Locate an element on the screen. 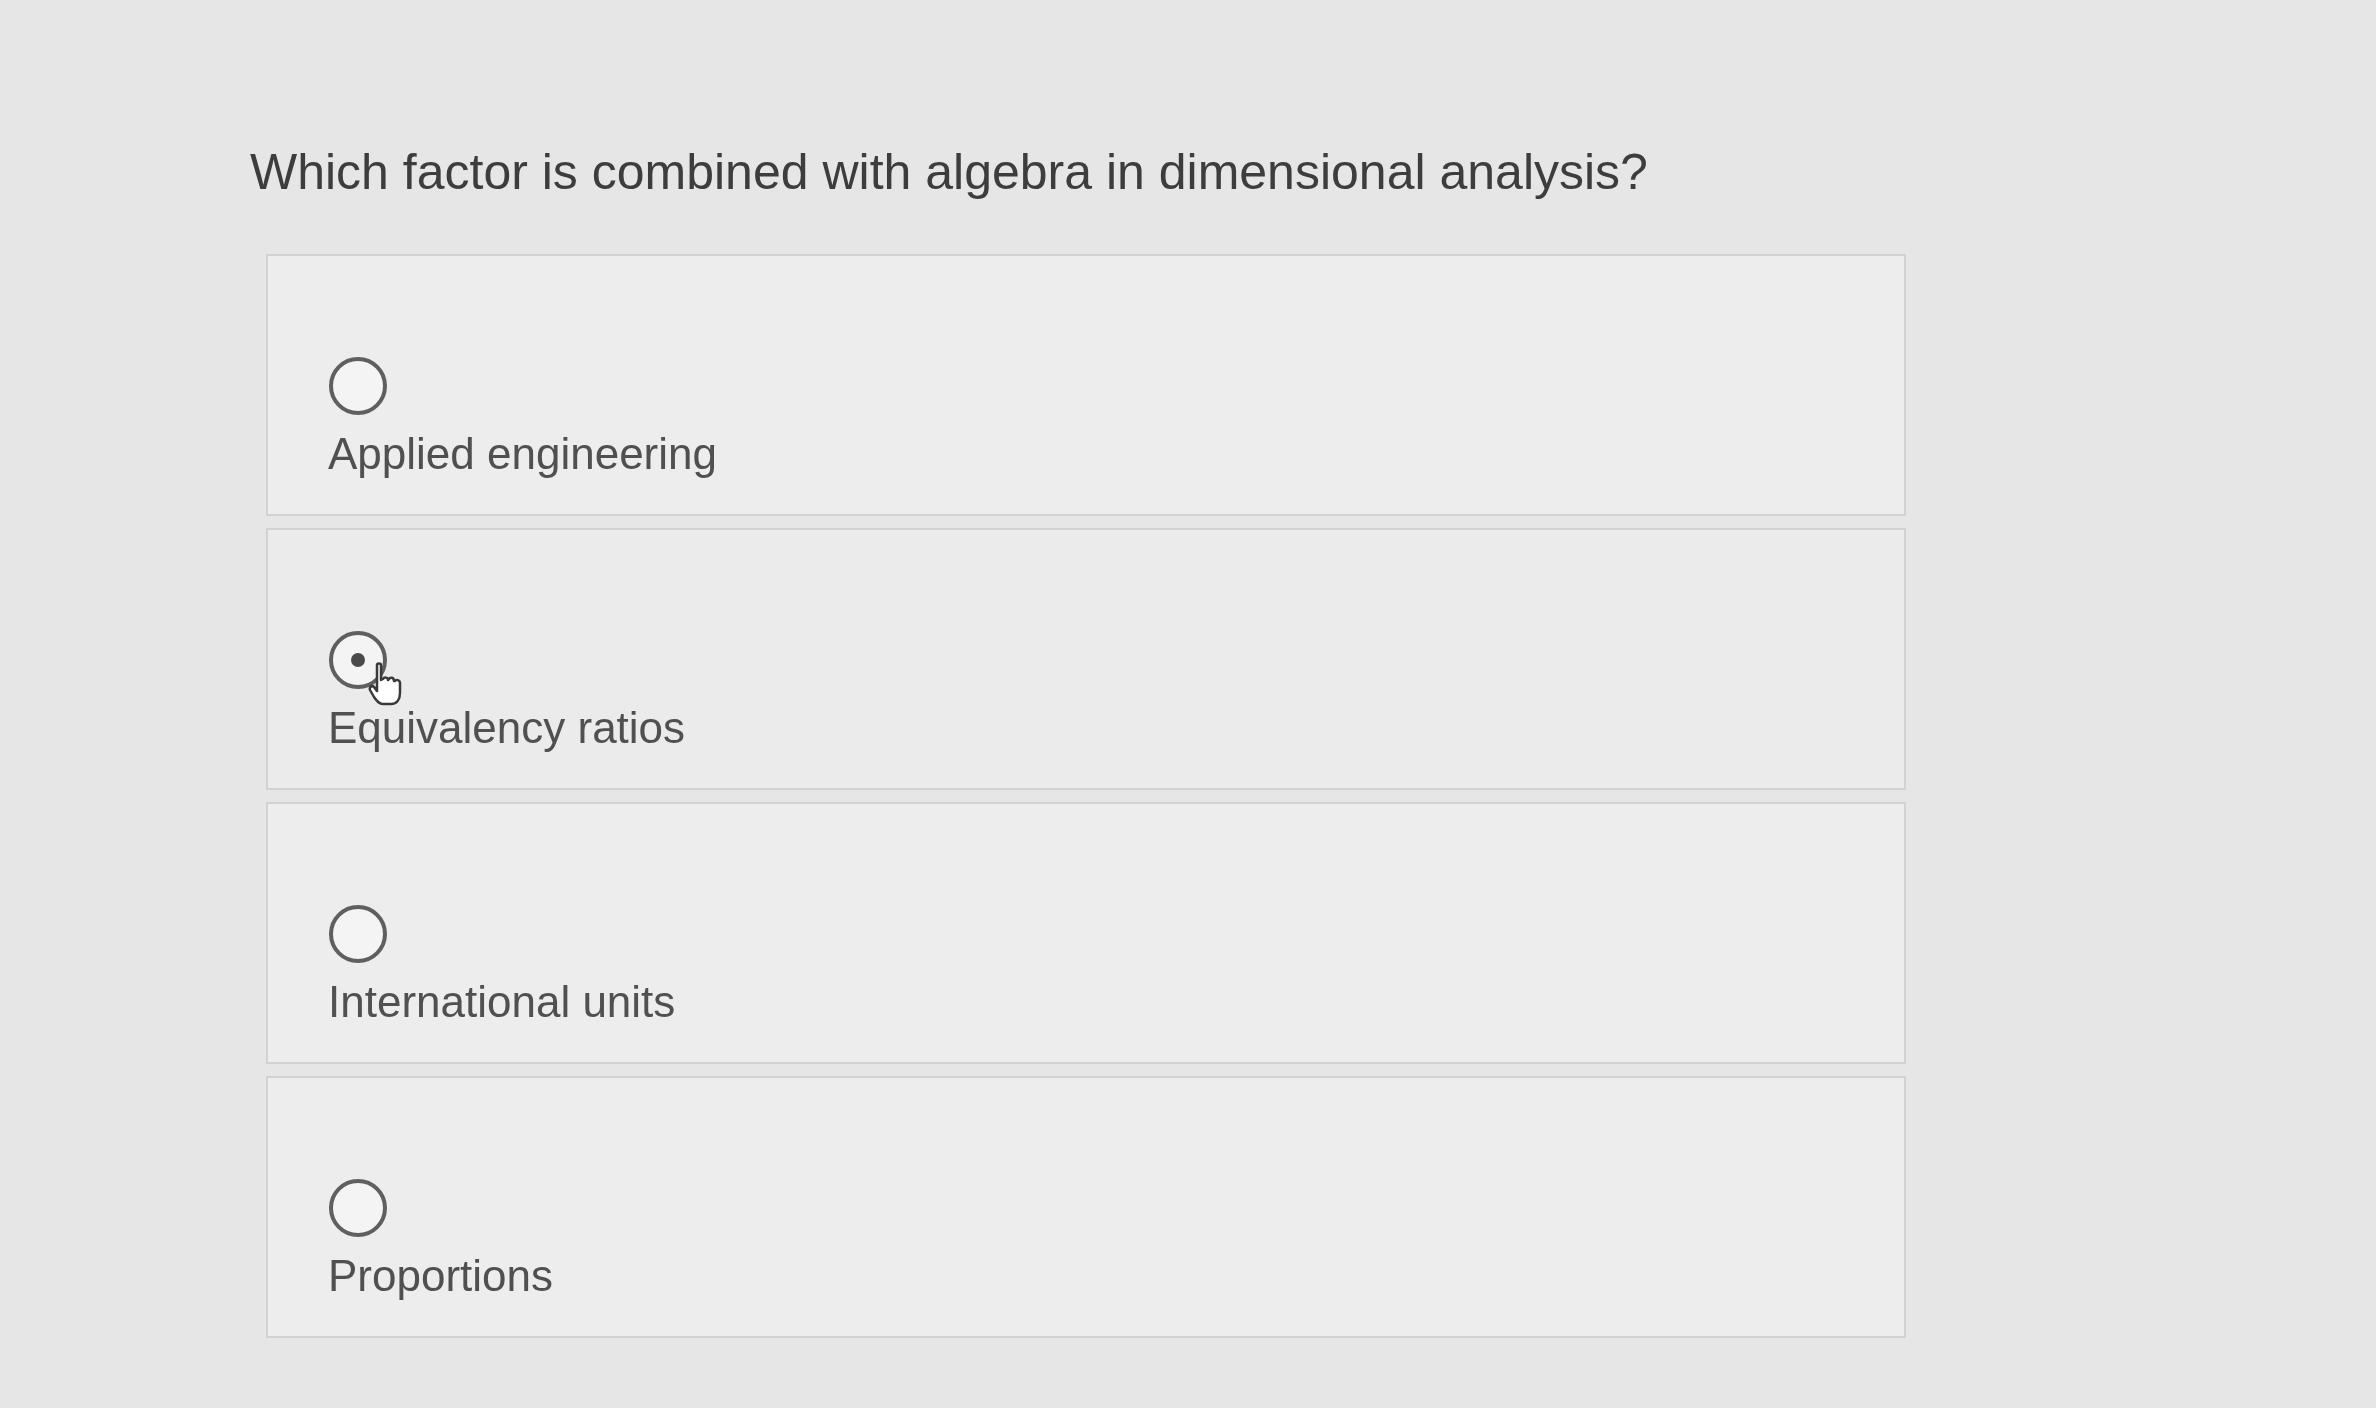 The width and height of the screenshot is (2376, 1408). question-text: Which factor is combined with algebra in dimensional analysis? is located at coordinates (949, 172).